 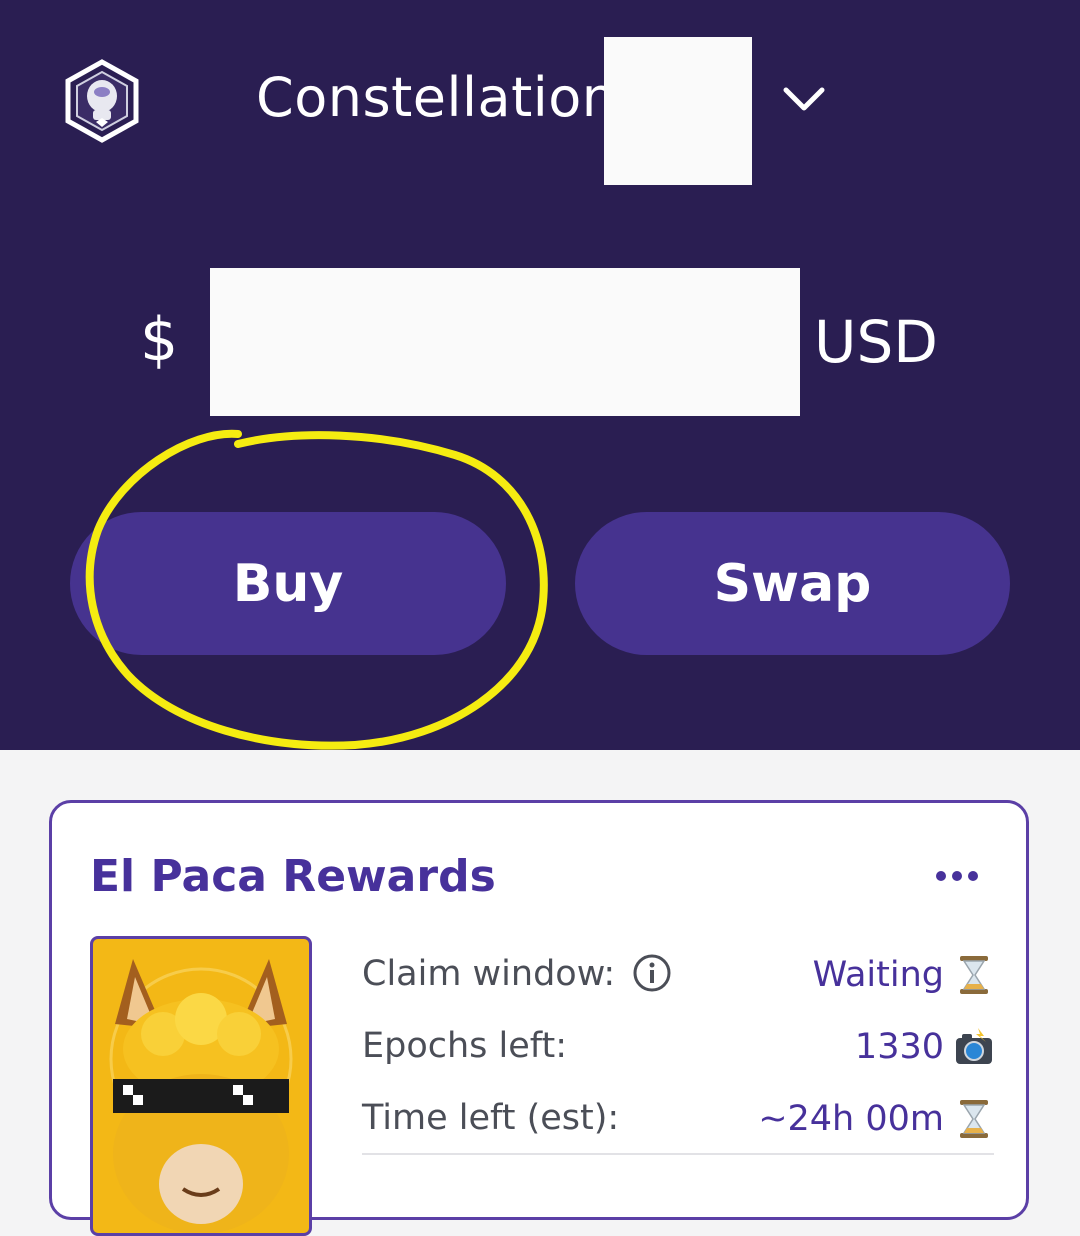 What do you see at coordinates (505, 342) in the screenshot?
I see `redacted-balance` at bounding box center [505, 342].